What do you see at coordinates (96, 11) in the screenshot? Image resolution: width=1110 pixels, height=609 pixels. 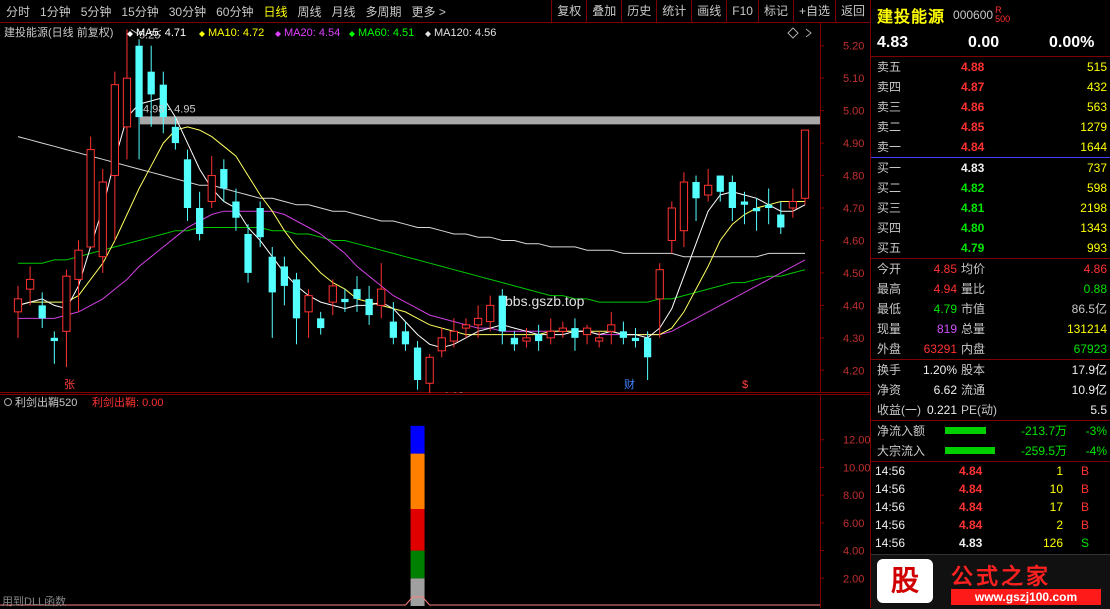 I see `period-tab: 5分钟` at bounding box center [96, 11].